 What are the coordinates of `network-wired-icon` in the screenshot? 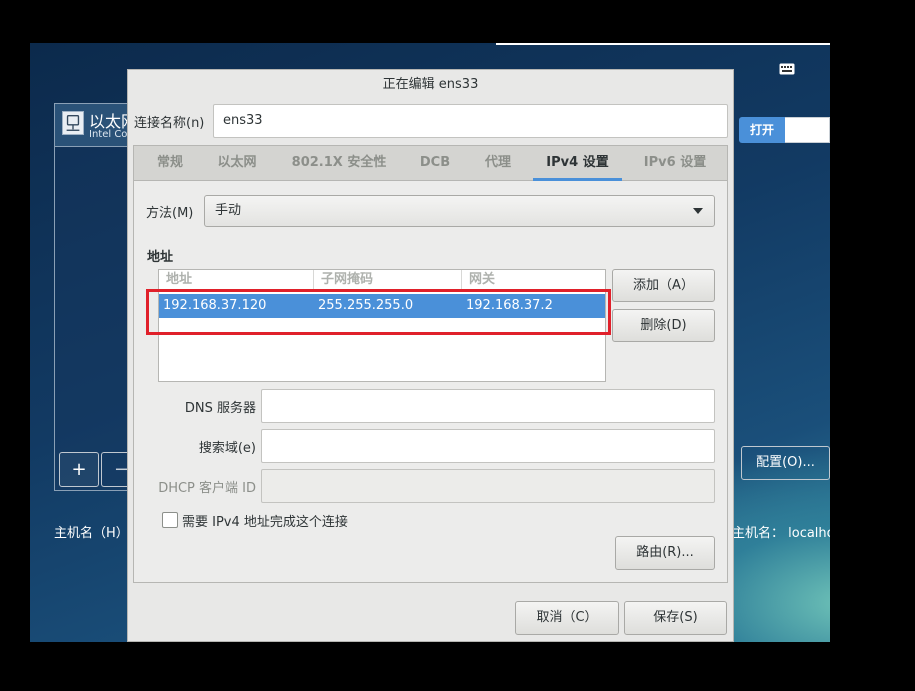 It's located at (73, 123).